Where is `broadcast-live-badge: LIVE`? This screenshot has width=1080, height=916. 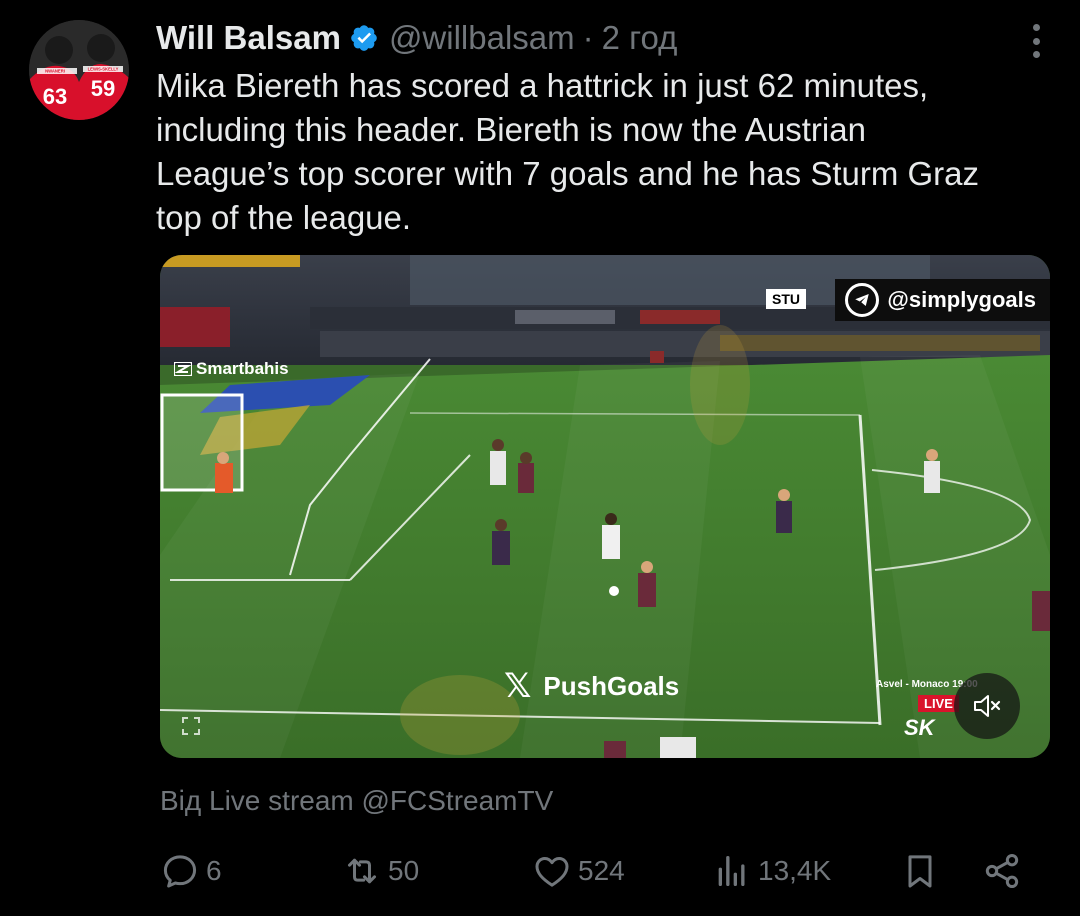 broadcast-live-badge: LIVE is located at coordinates (938, 703).